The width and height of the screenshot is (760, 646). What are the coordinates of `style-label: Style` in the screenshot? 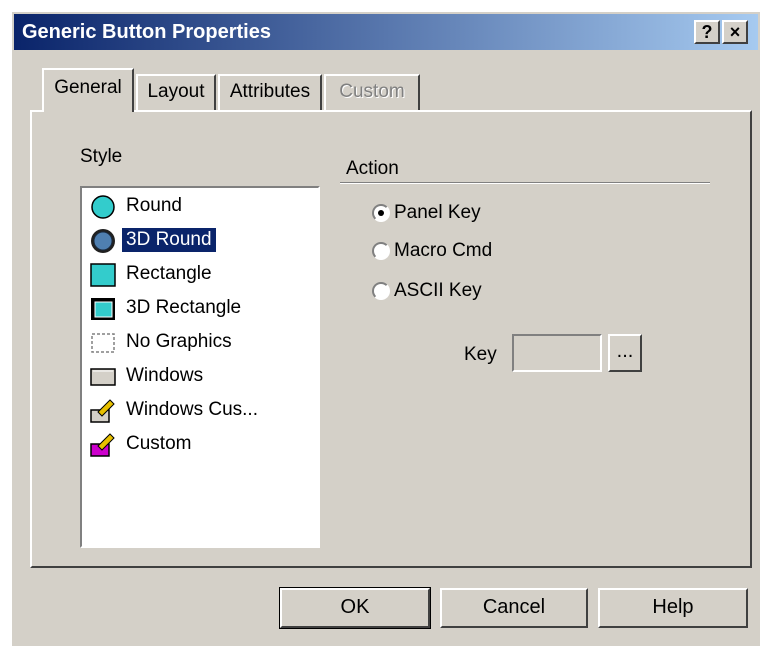 It's located at (101, 156).